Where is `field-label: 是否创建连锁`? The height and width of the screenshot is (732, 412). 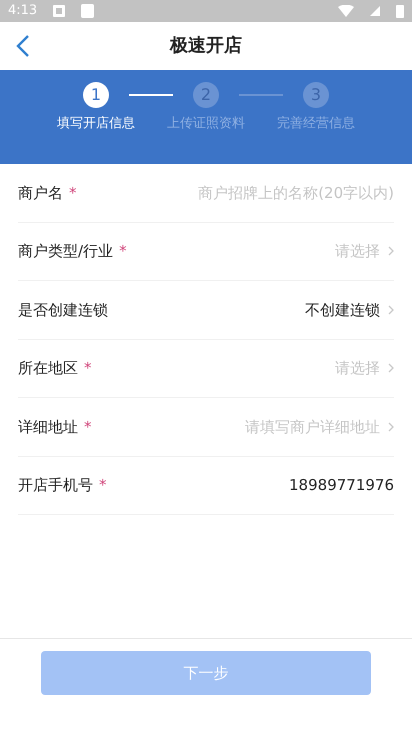
field-label: 是否创建连锁 is located at coordinates (63, 310).